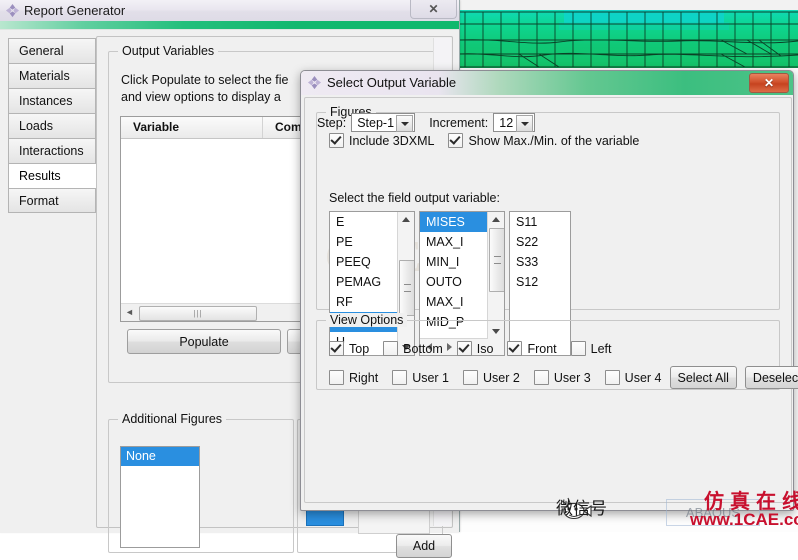 The width and height of the screenshot is (798, 560). What do you see at coordinates (769, 83) in the screenshot?
I see `dialog-close-button: ✕` at bounding box center [769, 83].